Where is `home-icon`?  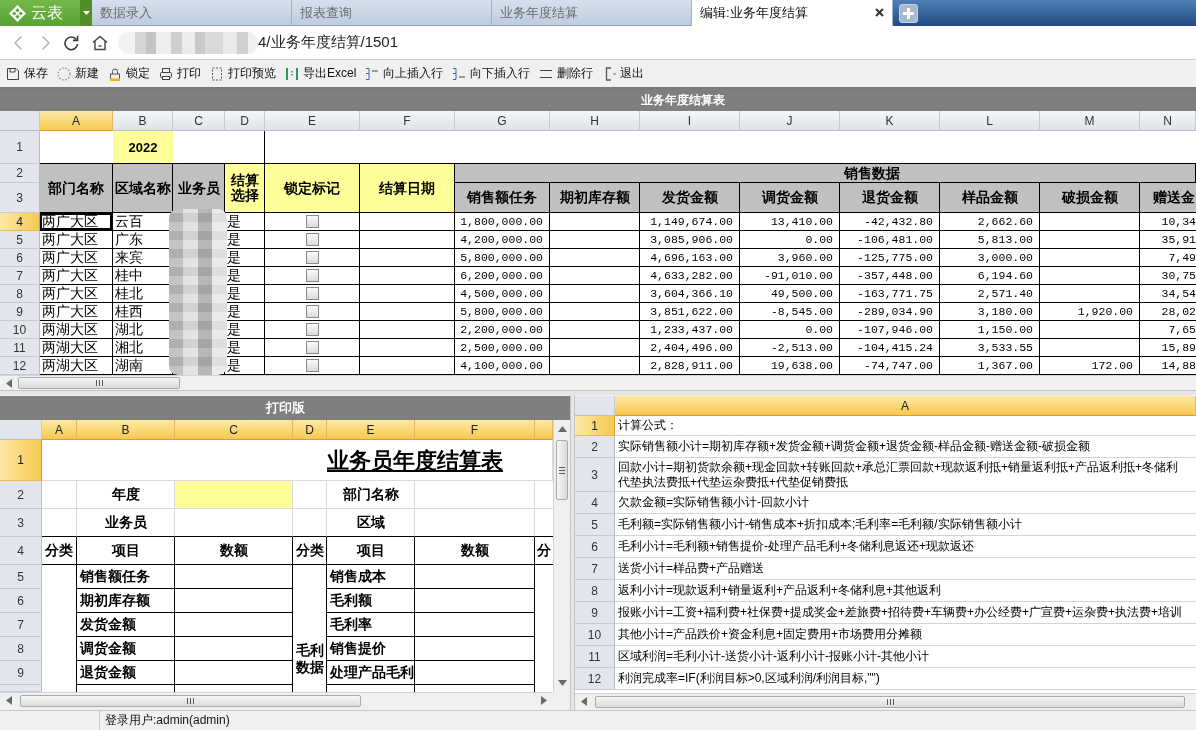
home-icon is located at coordinates (100, 42).